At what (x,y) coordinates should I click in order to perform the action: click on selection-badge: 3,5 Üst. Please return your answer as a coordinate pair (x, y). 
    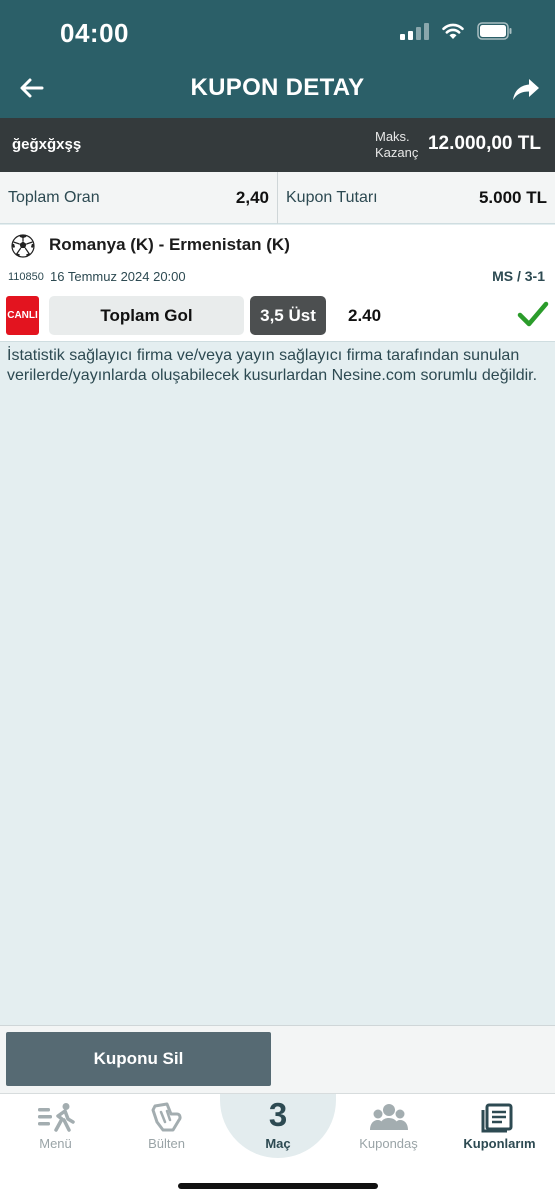
    Looking at the image, I should click on (288, 315).